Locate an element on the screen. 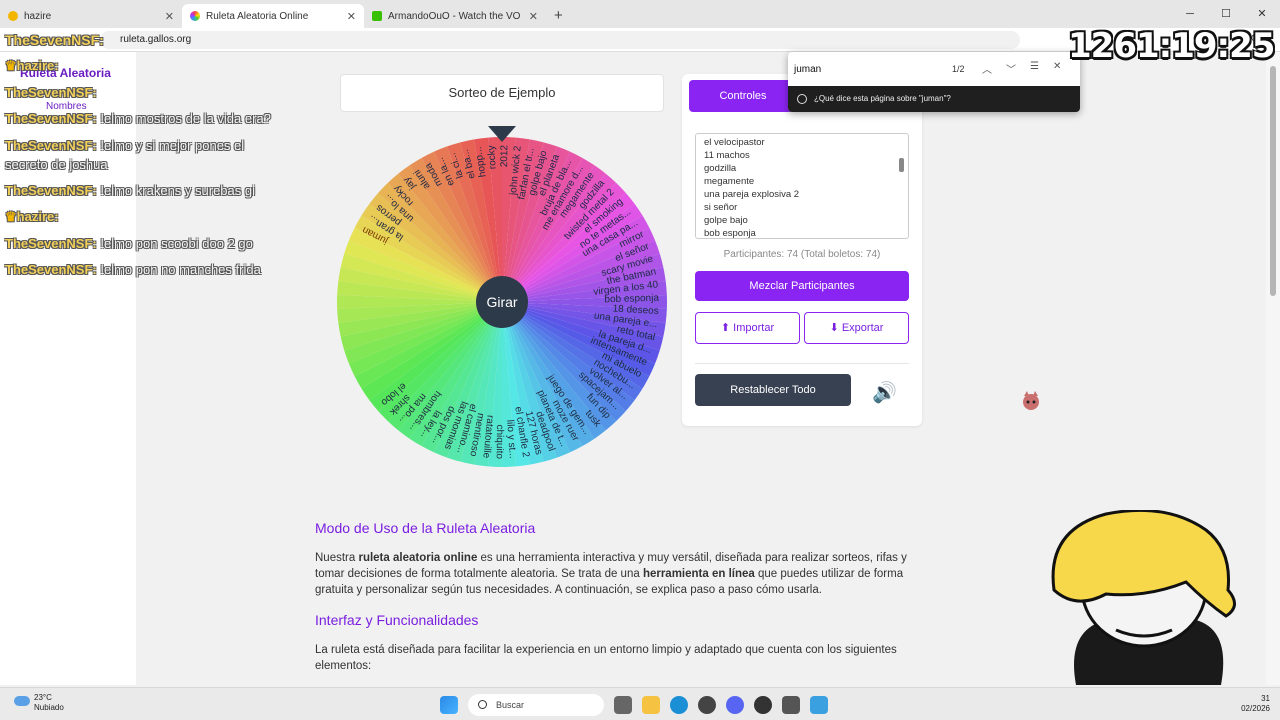 The height and width of the screenshot is (720, 1280). system-clock: 31 02/2026 is located at coordinates (1255, 704).